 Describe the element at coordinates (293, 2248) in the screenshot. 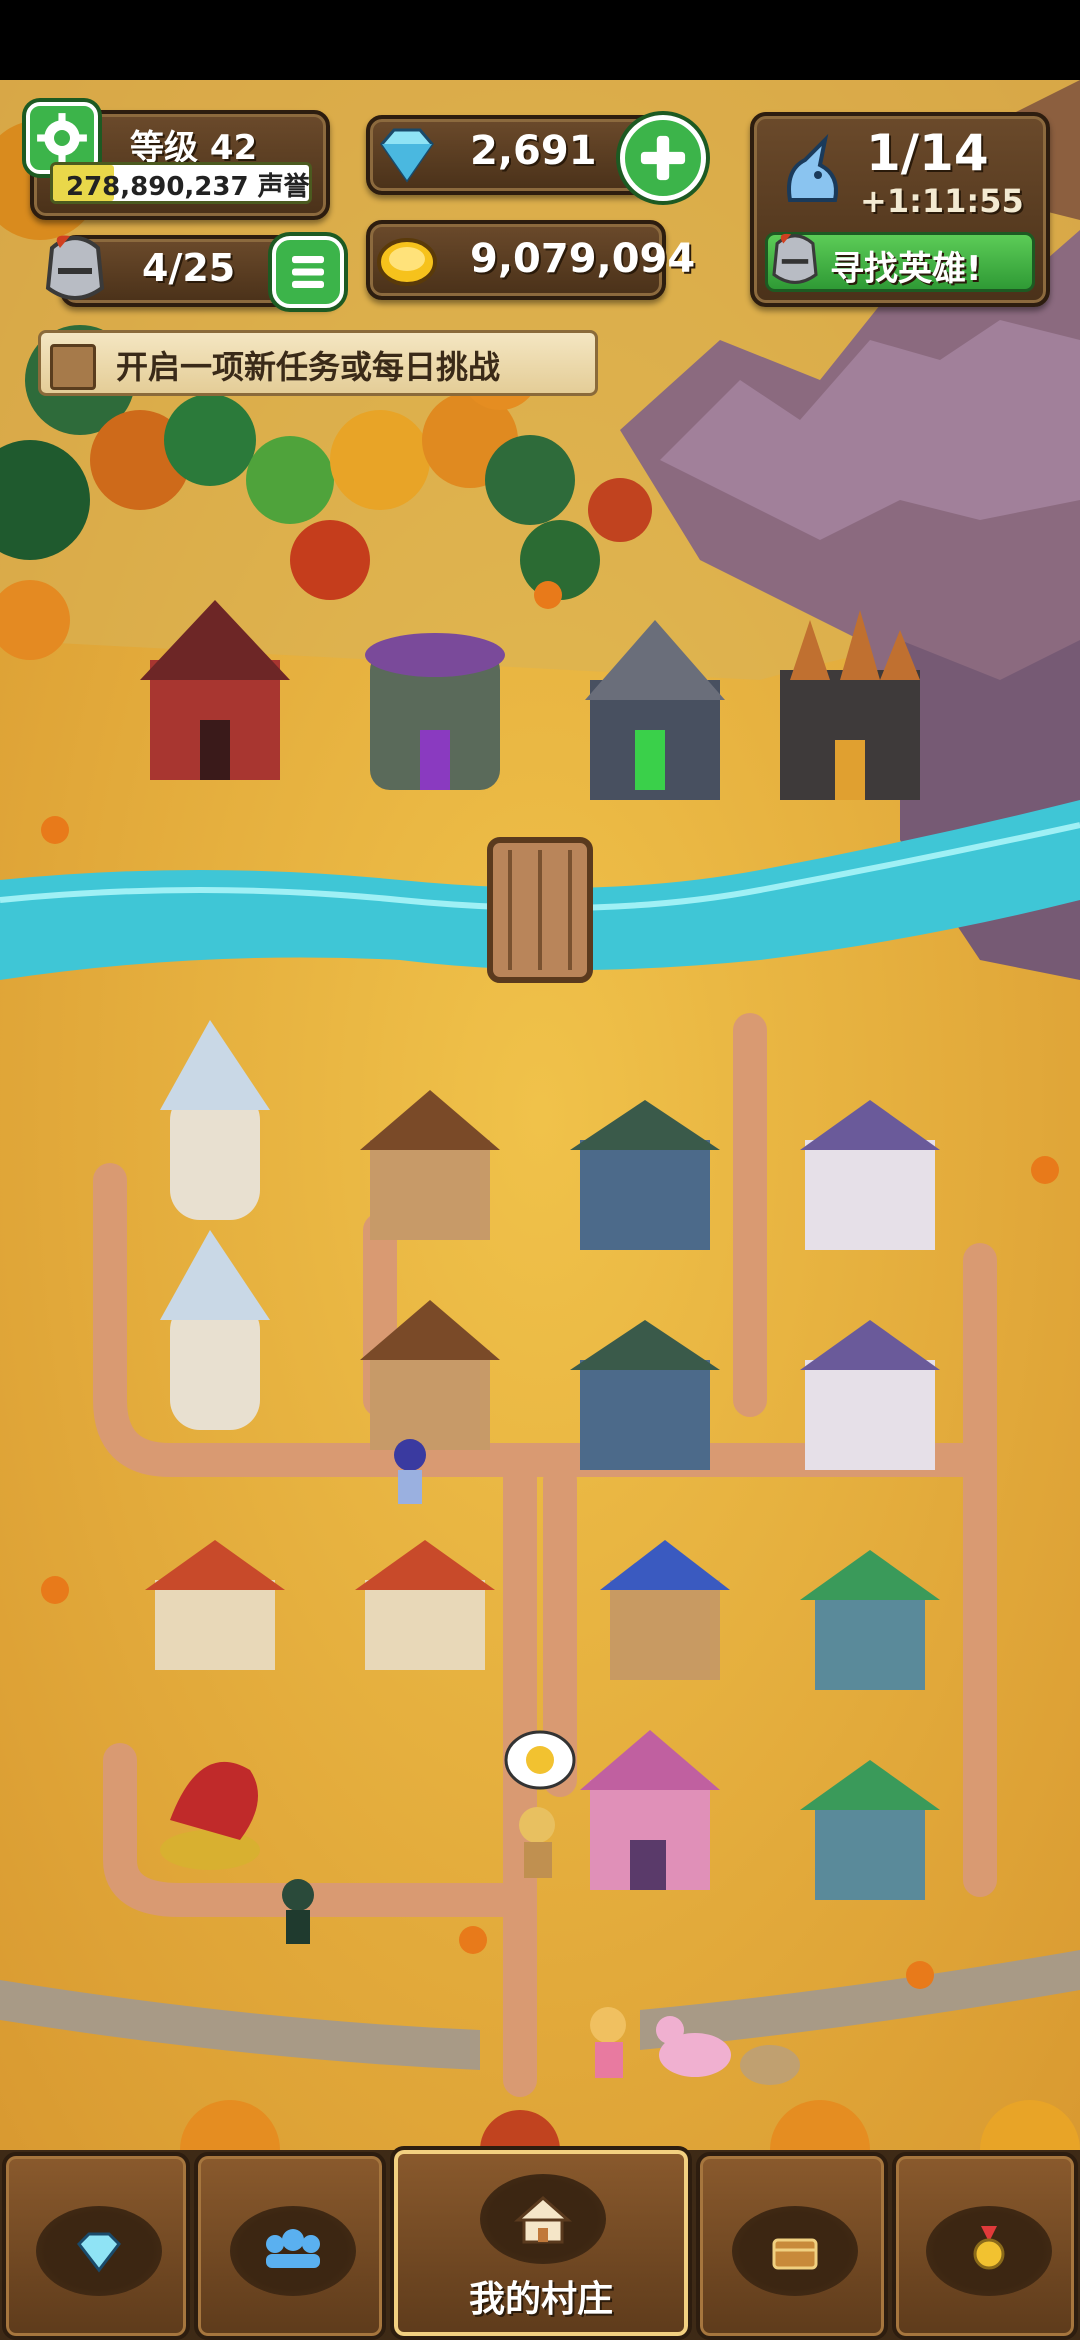

I see `people-icon` at that location.